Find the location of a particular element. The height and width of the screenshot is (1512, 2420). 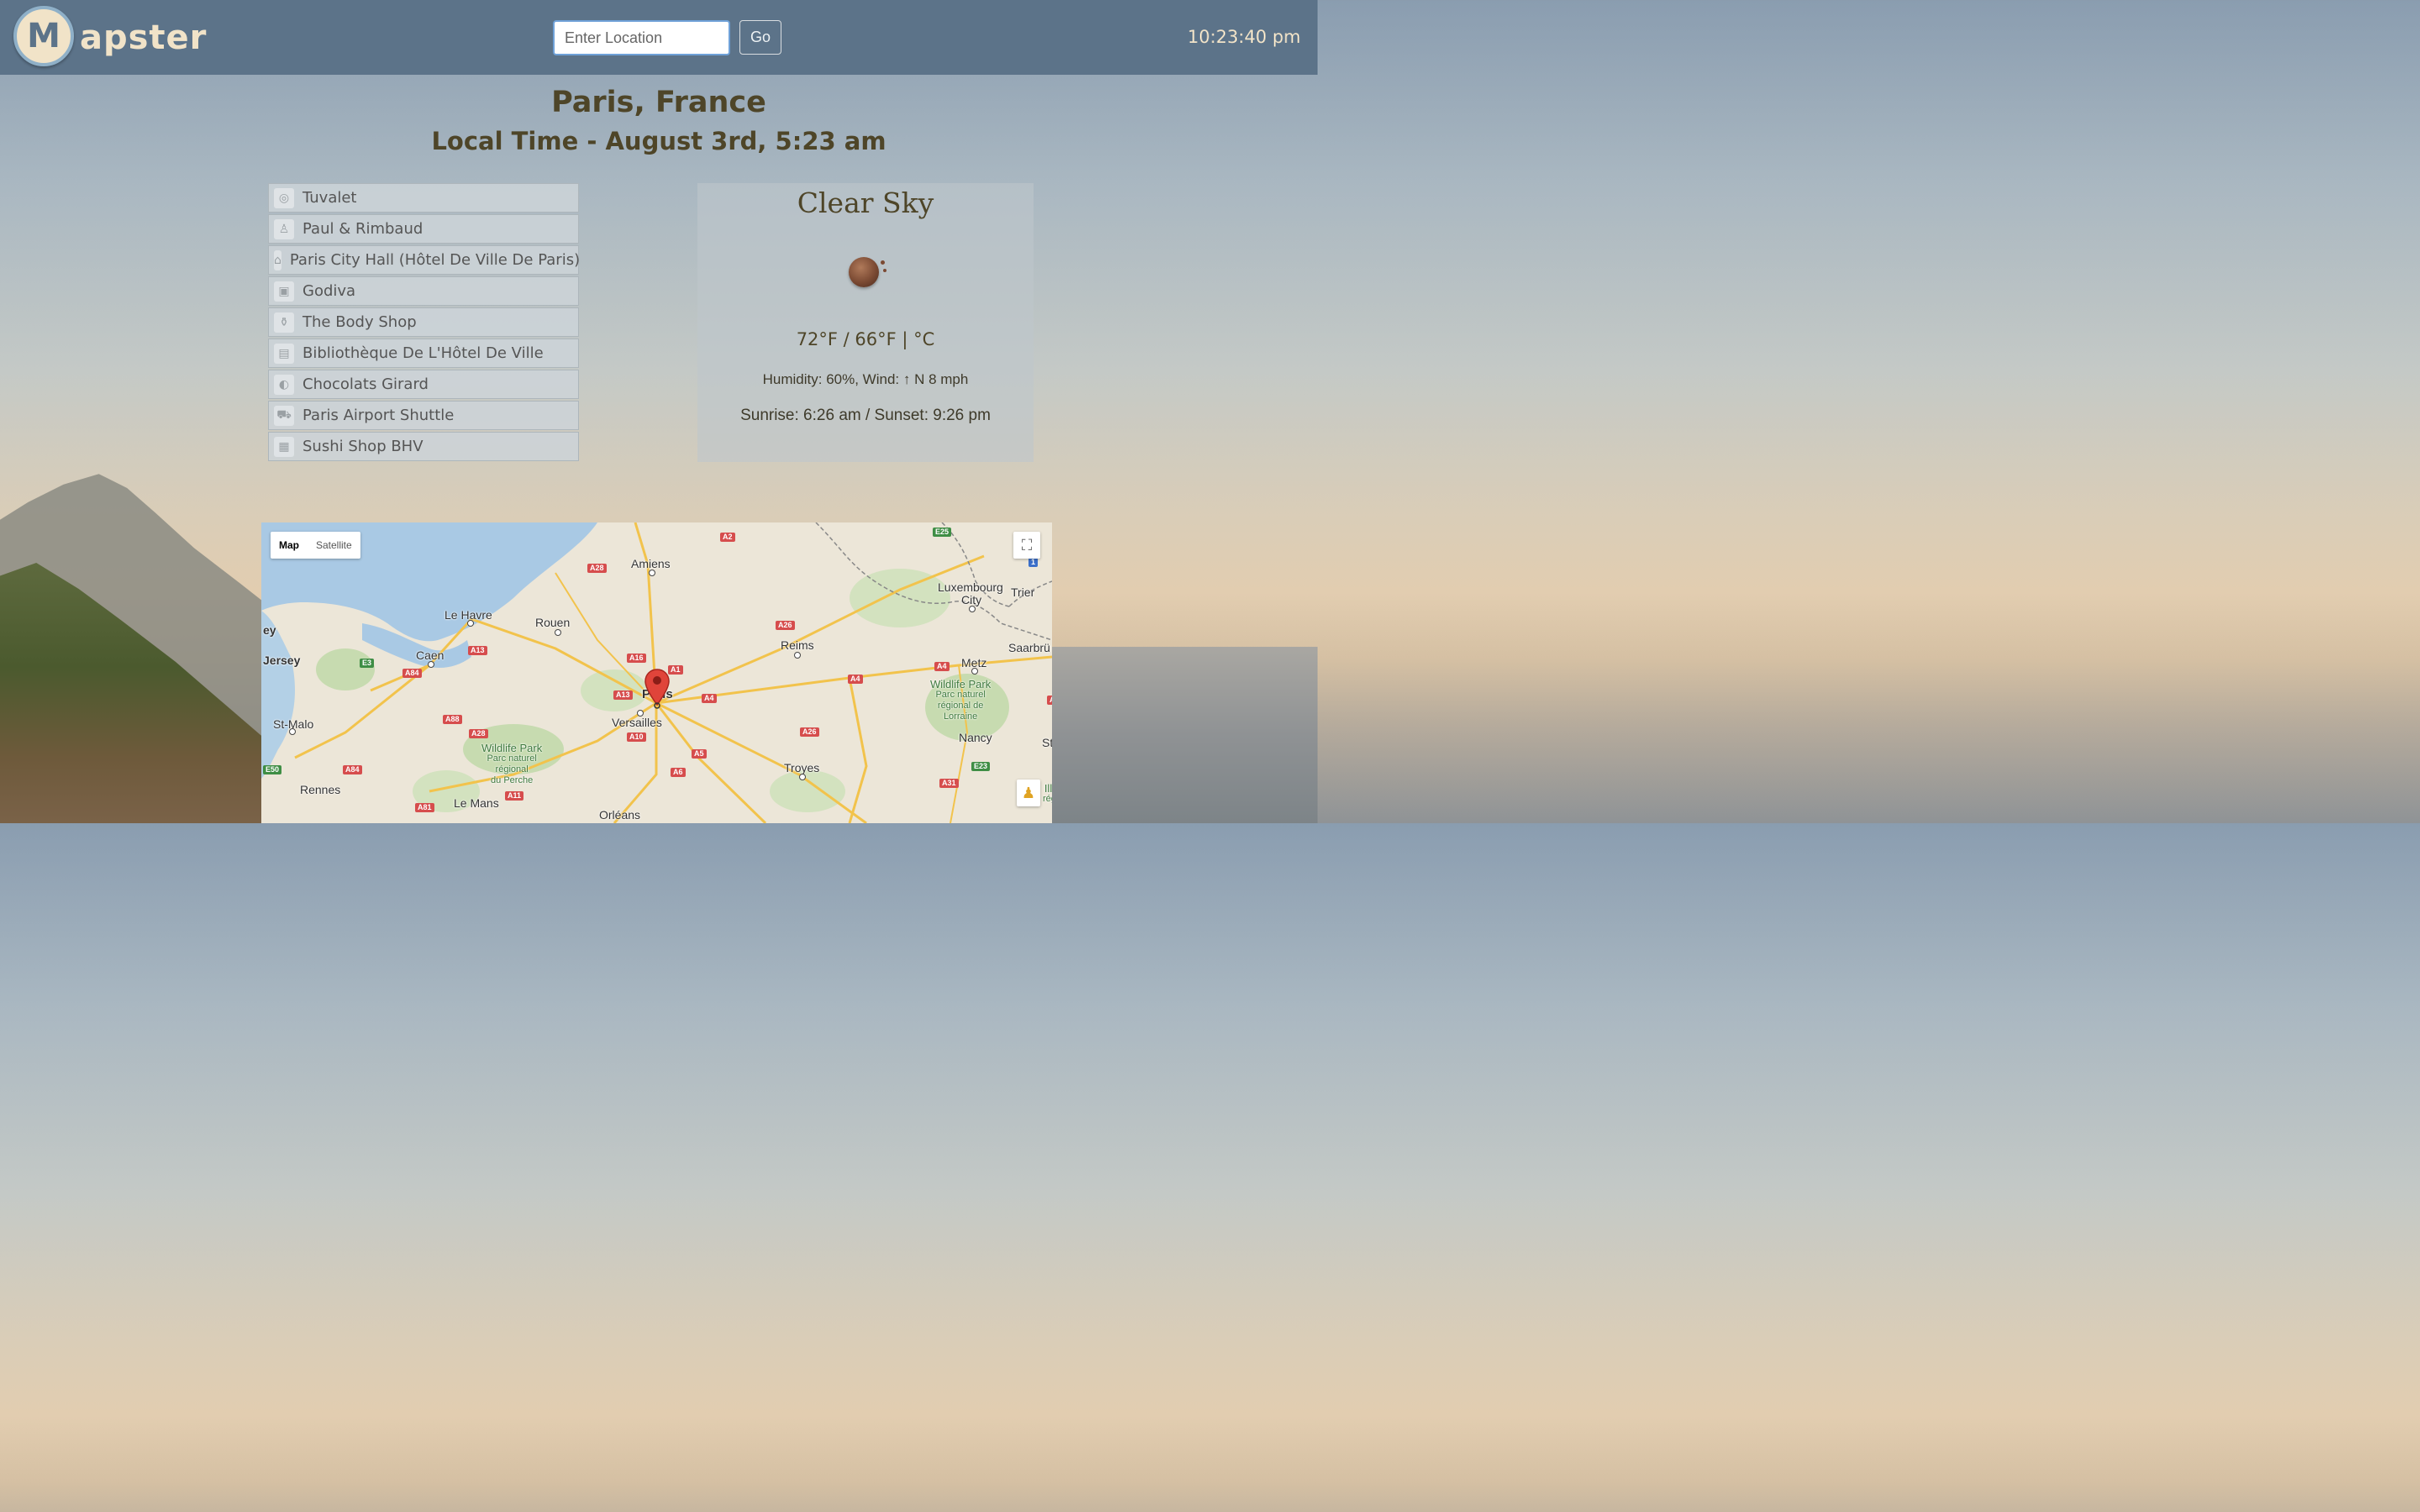

place-item: ▤ Bibliothèque De L'Hôtel De Ville is located at coordinates (423, 353).